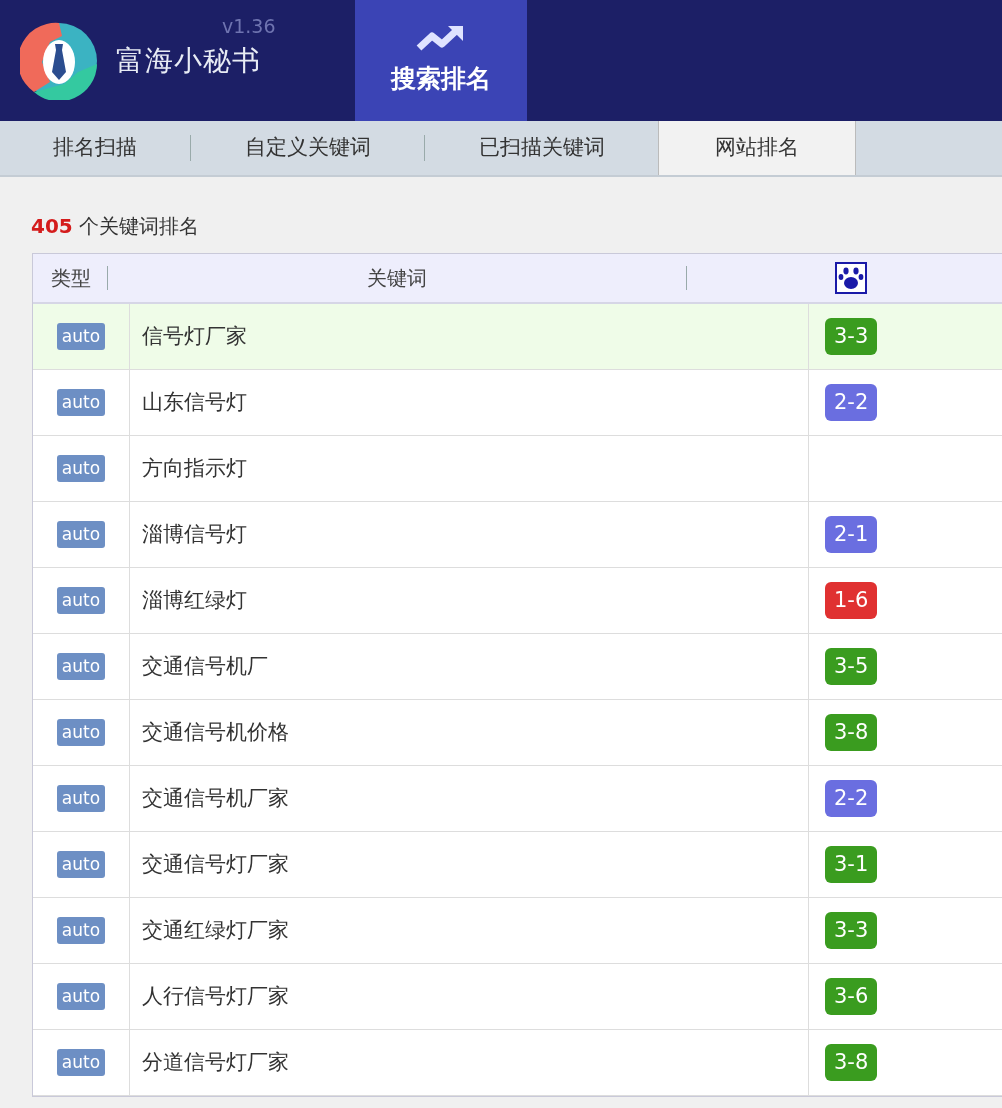  I want to click on keyword-cell: 交通信号机厂家, so click(469, 798).